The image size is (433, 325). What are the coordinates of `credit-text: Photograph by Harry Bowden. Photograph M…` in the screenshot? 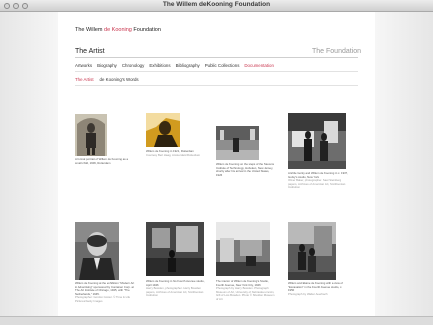 It's located at (245, 293).